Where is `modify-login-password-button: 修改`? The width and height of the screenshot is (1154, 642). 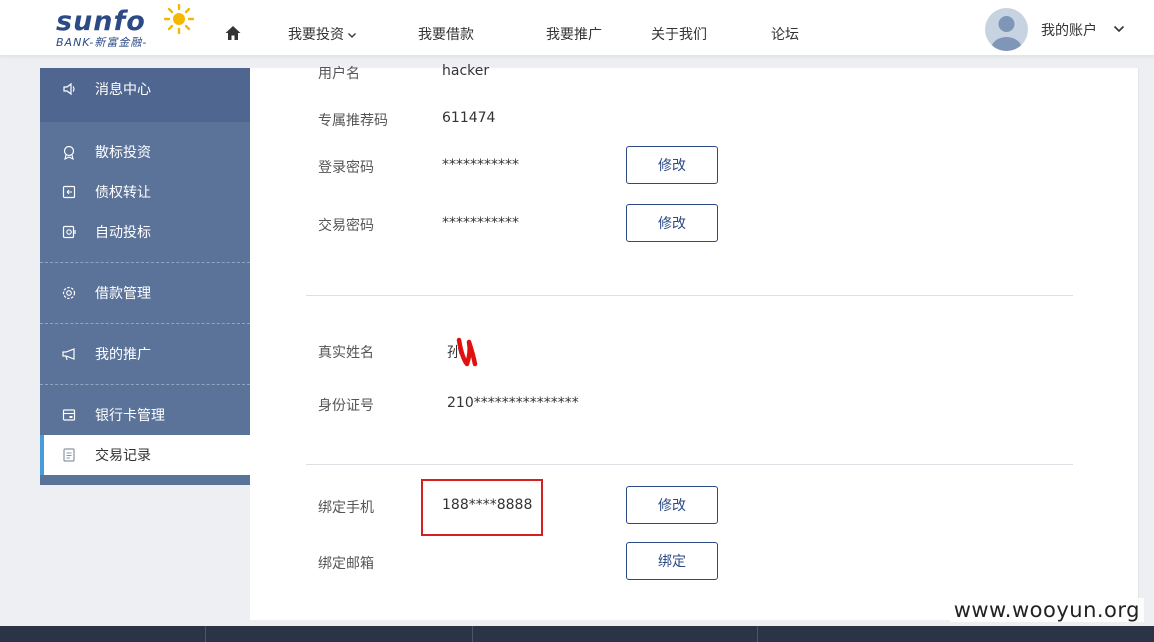
modify-login-password-button: 修改 is located at coordinates (672, 165).